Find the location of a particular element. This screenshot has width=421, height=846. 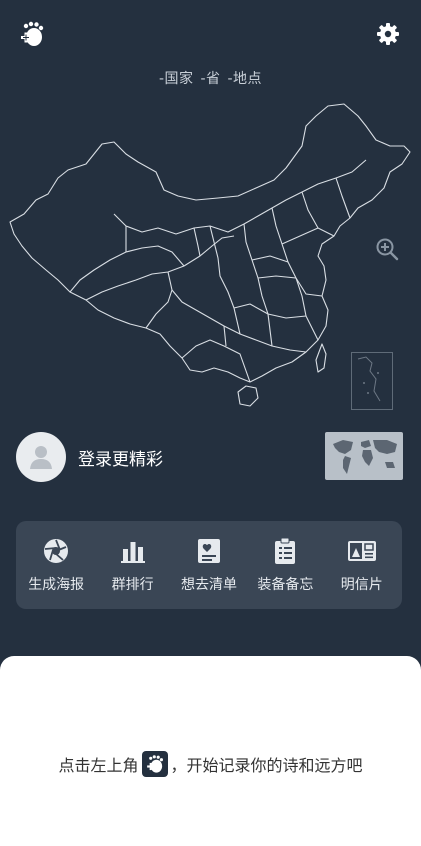

location-breadcrumb: -国家 -省 -地点 is located at coordinates (210, 78).